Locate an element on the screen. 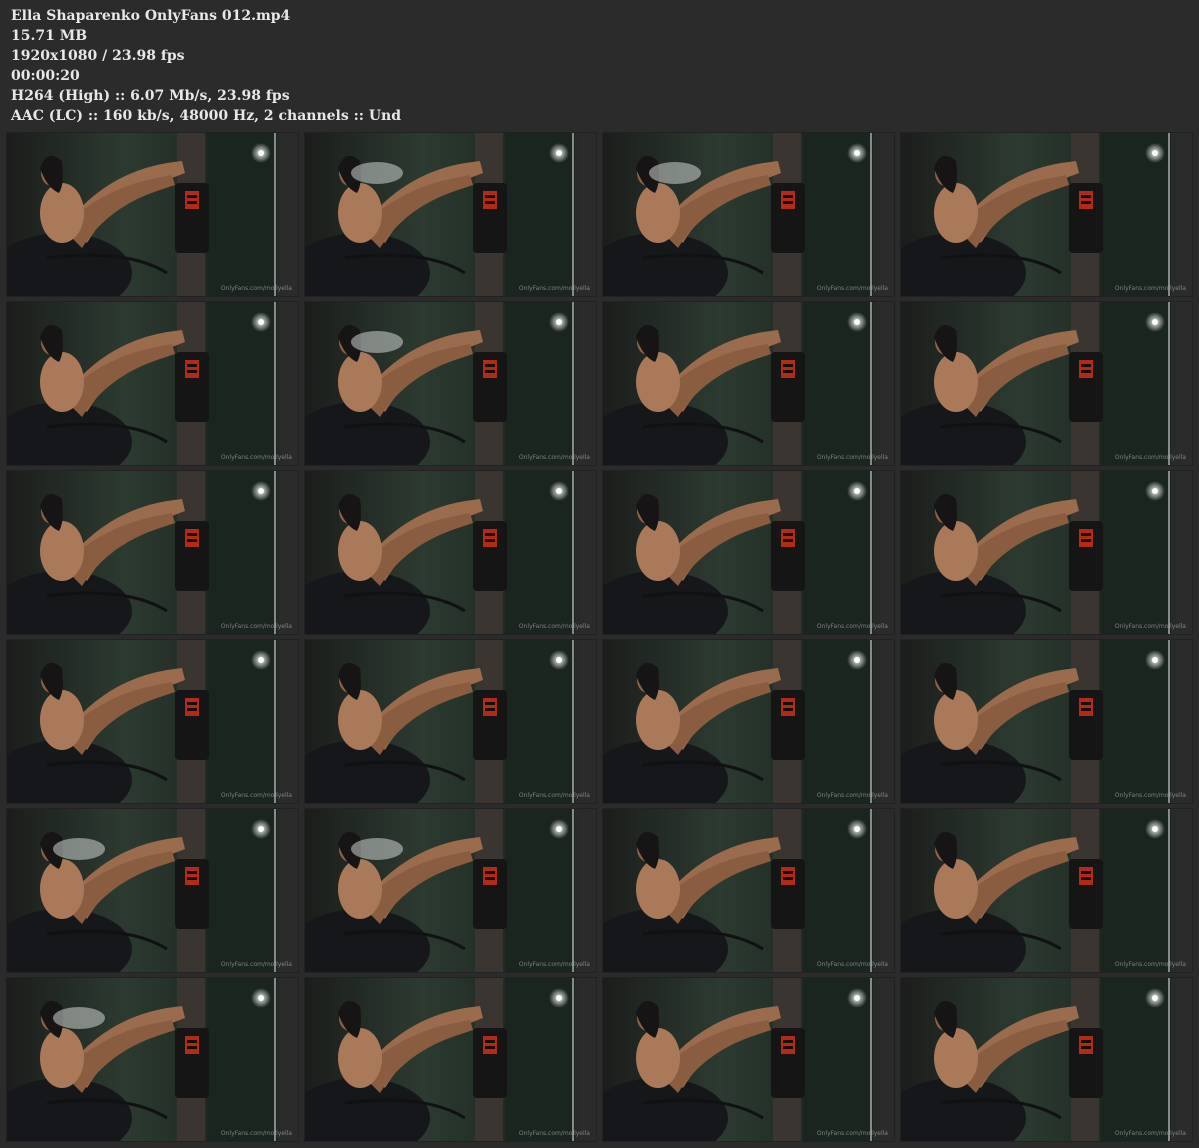  file-name: Ella Shaparenko OnlyFans 012.mp4 is located at coordinates (151, 16).